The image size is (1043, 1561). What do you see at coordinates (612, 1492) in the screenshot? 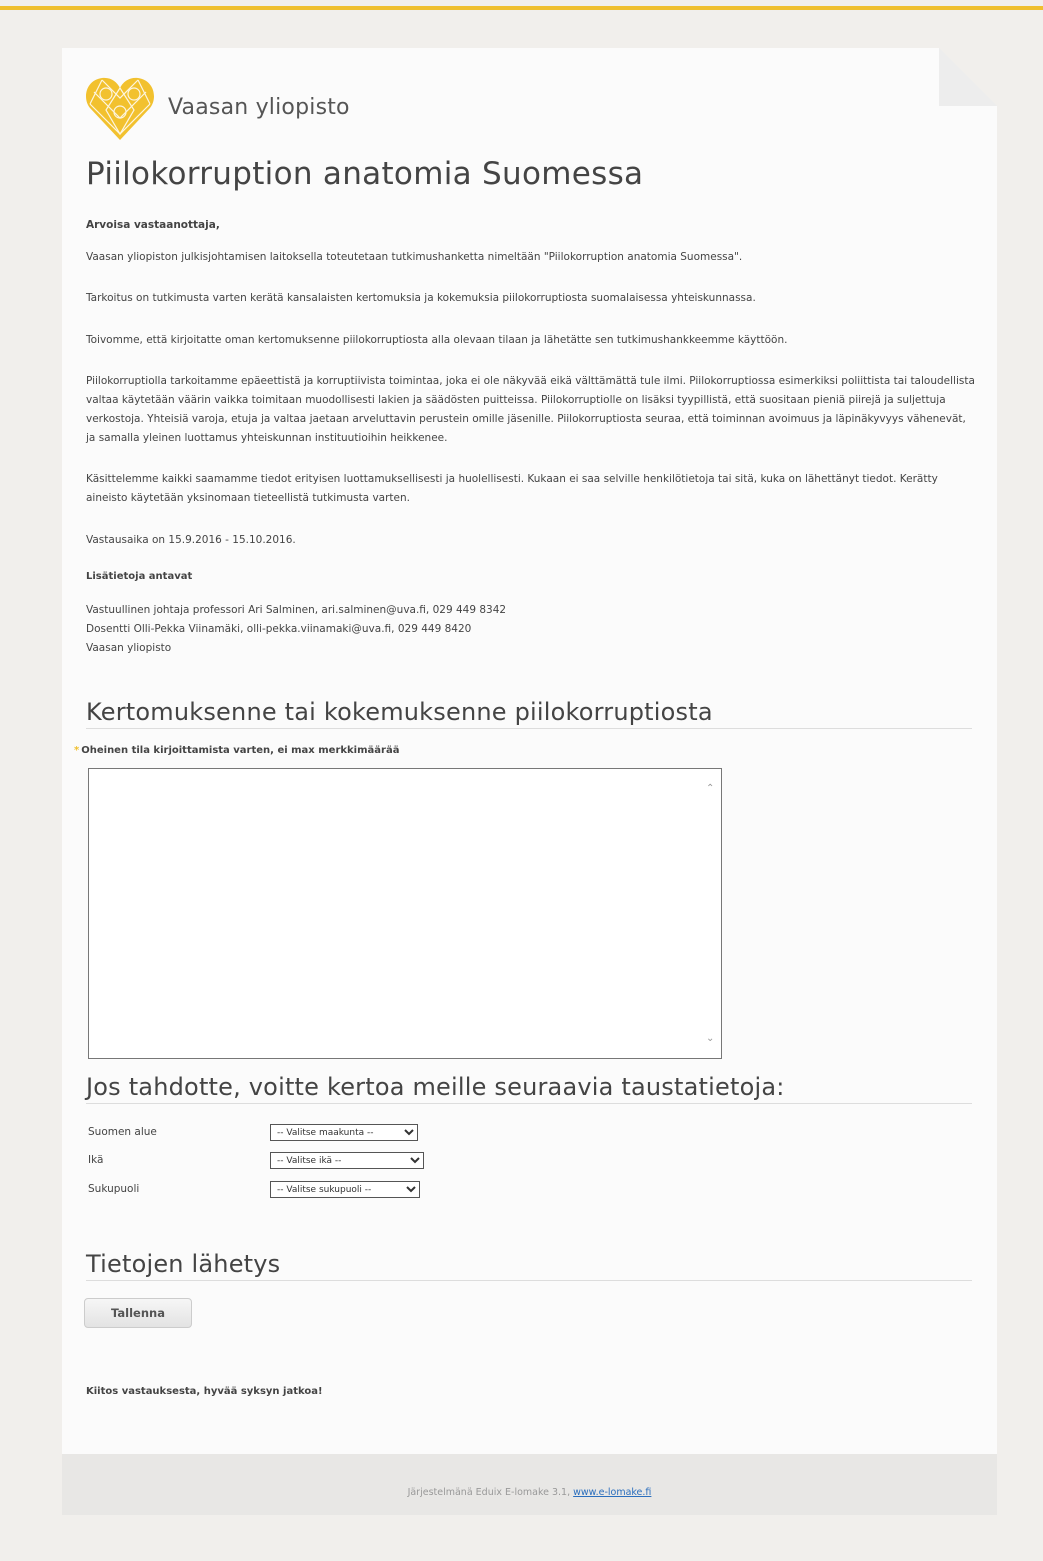
I see `footer-link: www.e-lomake.fi` at bounding box center [612, 1492].